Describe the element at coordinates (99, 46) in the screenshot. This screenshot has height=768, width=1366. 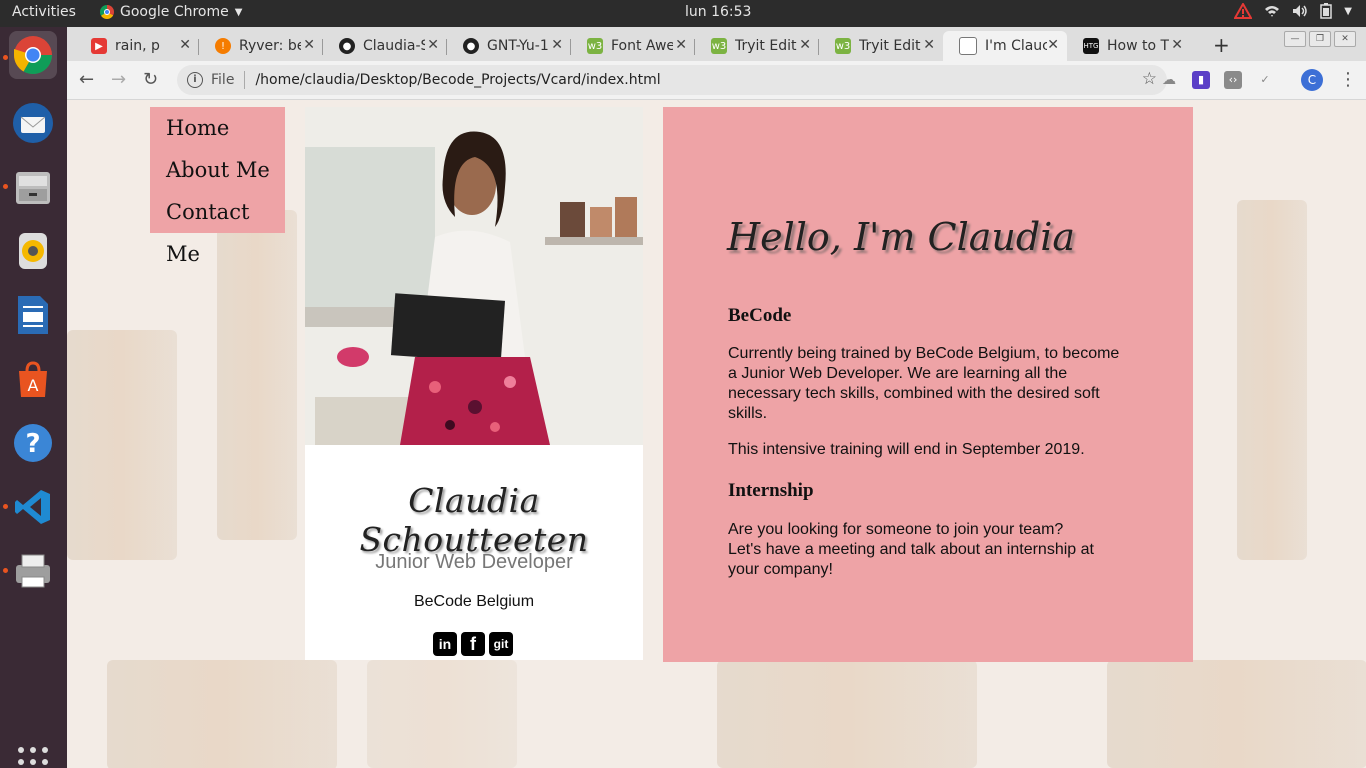
I see `soundcloud-icon: ▶` at that location.